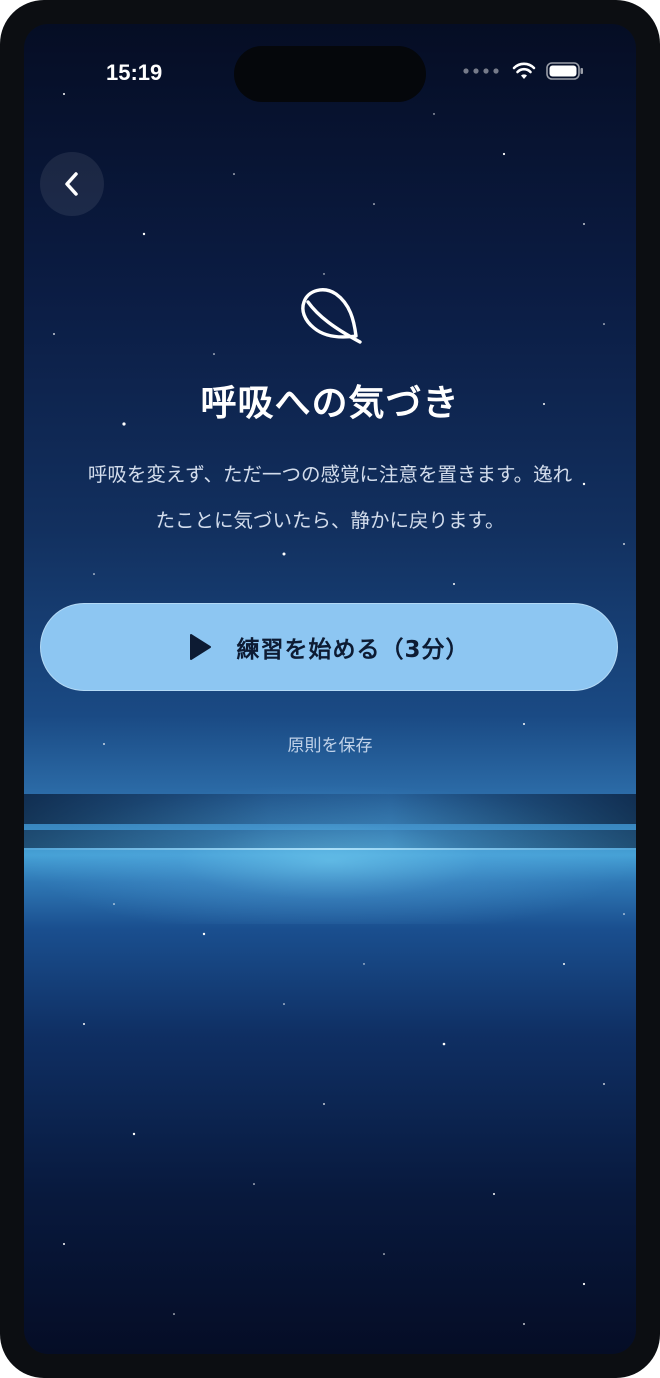  What do you see at coordinates (330, 743) in the screenshot?
I see `save-principle-link: 原則を保存` at bounding box center [330, 743].